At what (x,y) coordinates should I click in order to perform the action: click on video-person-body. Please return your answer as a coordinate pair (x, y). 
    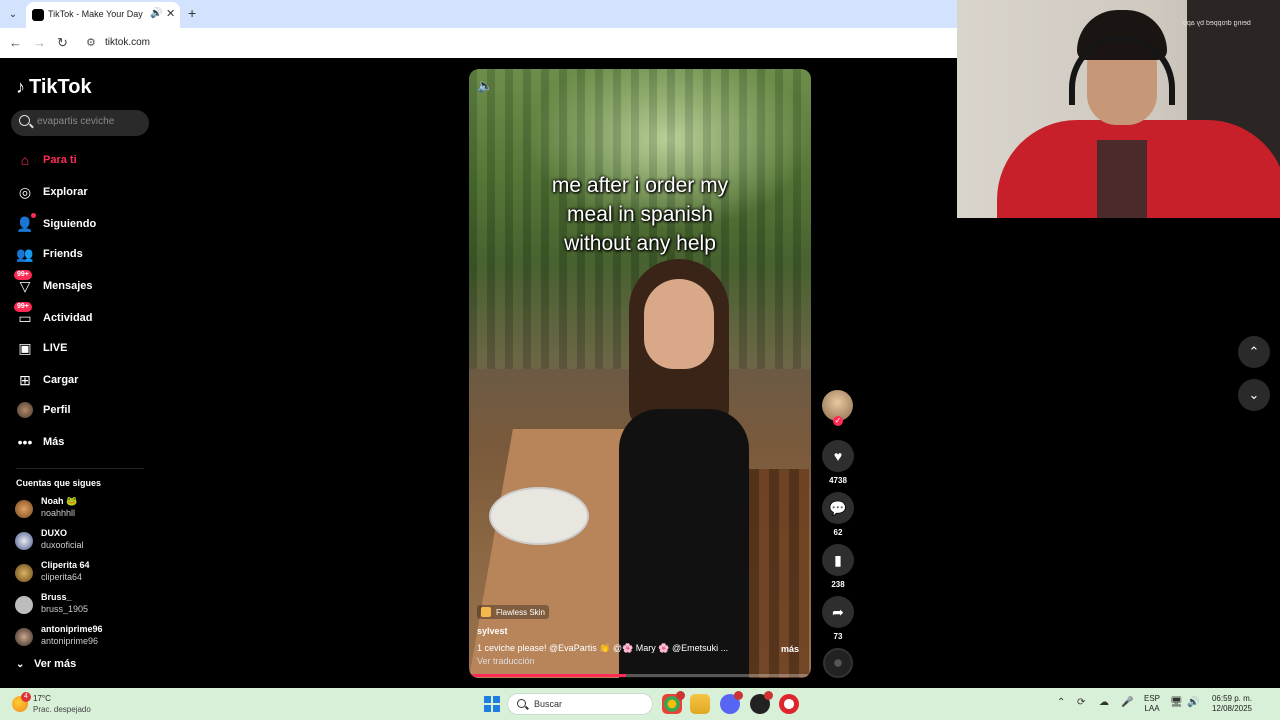
    Looking at the image, I should click on (684, 543).